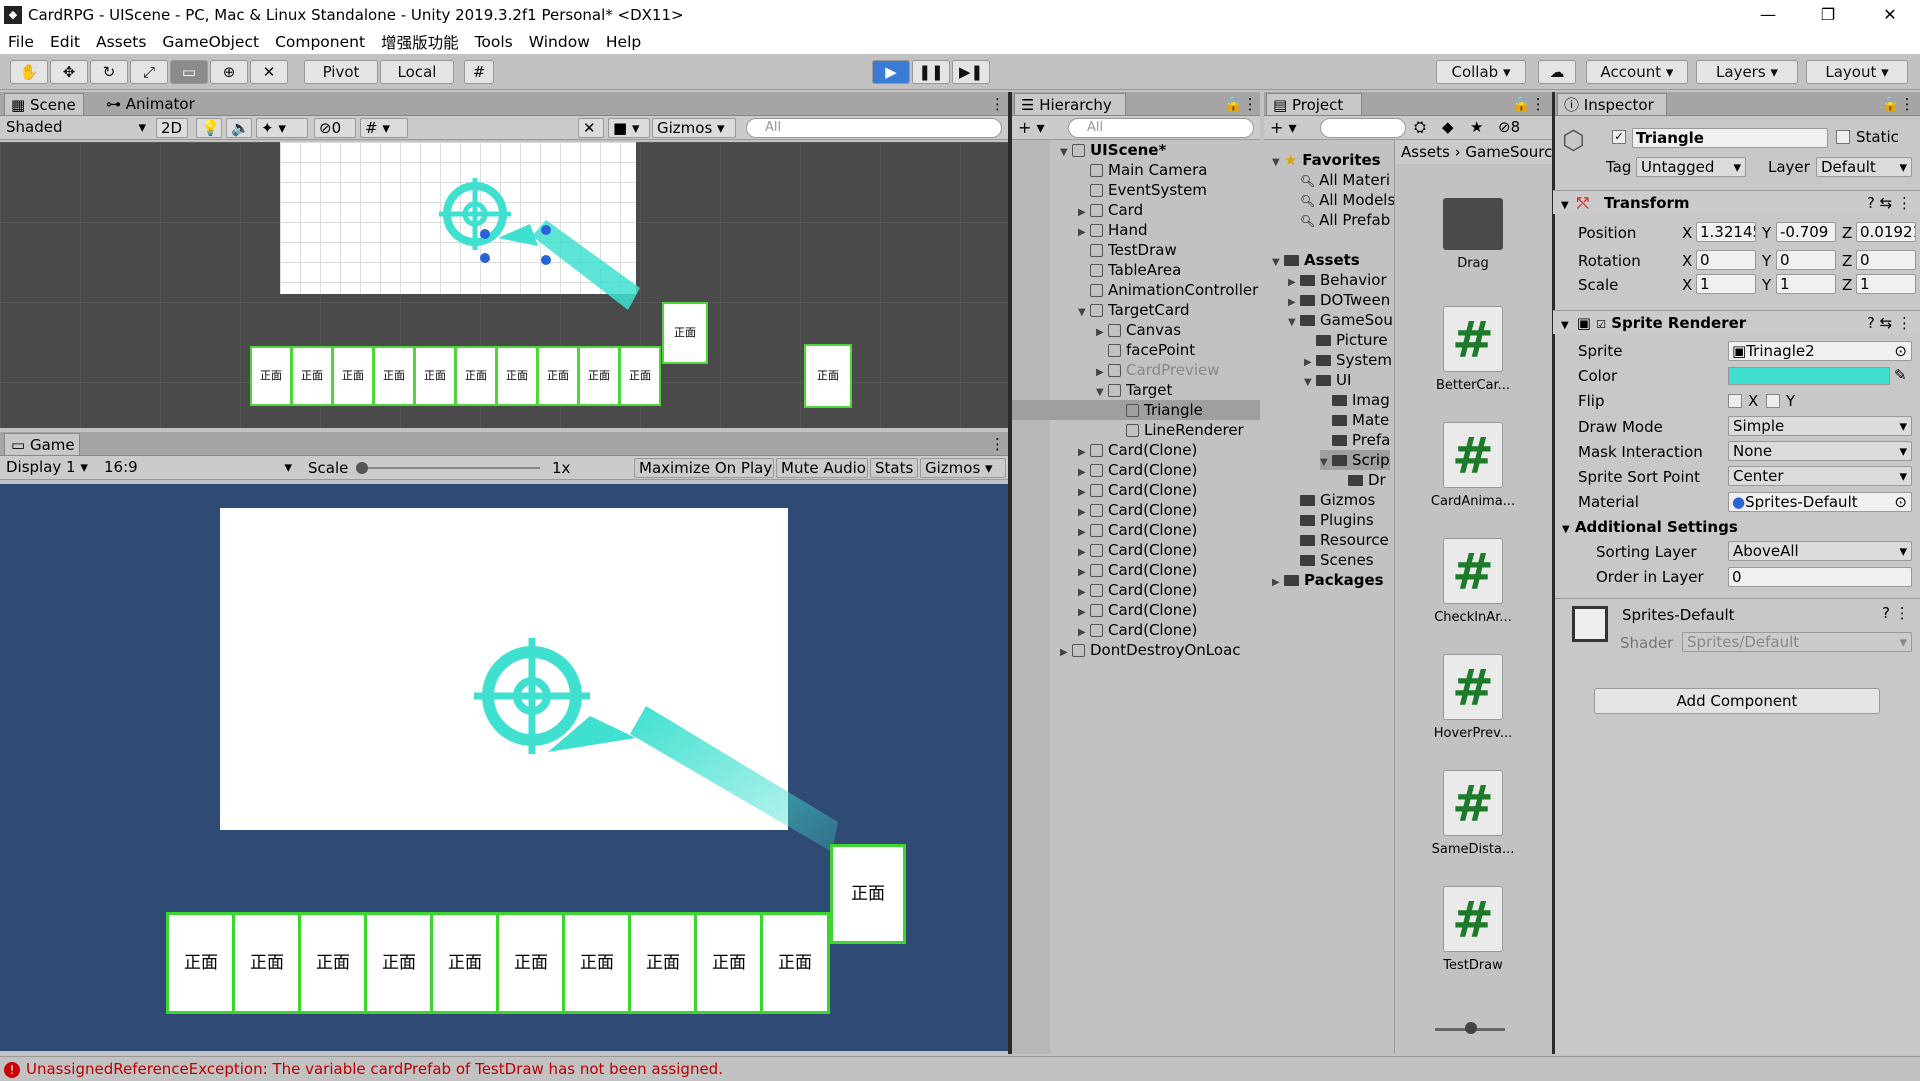 The height and width of the screenshot is (1081, 1920). Describe the element at coordinates (1809, 376) in the screenshot. I see `color-swatch` at that location.